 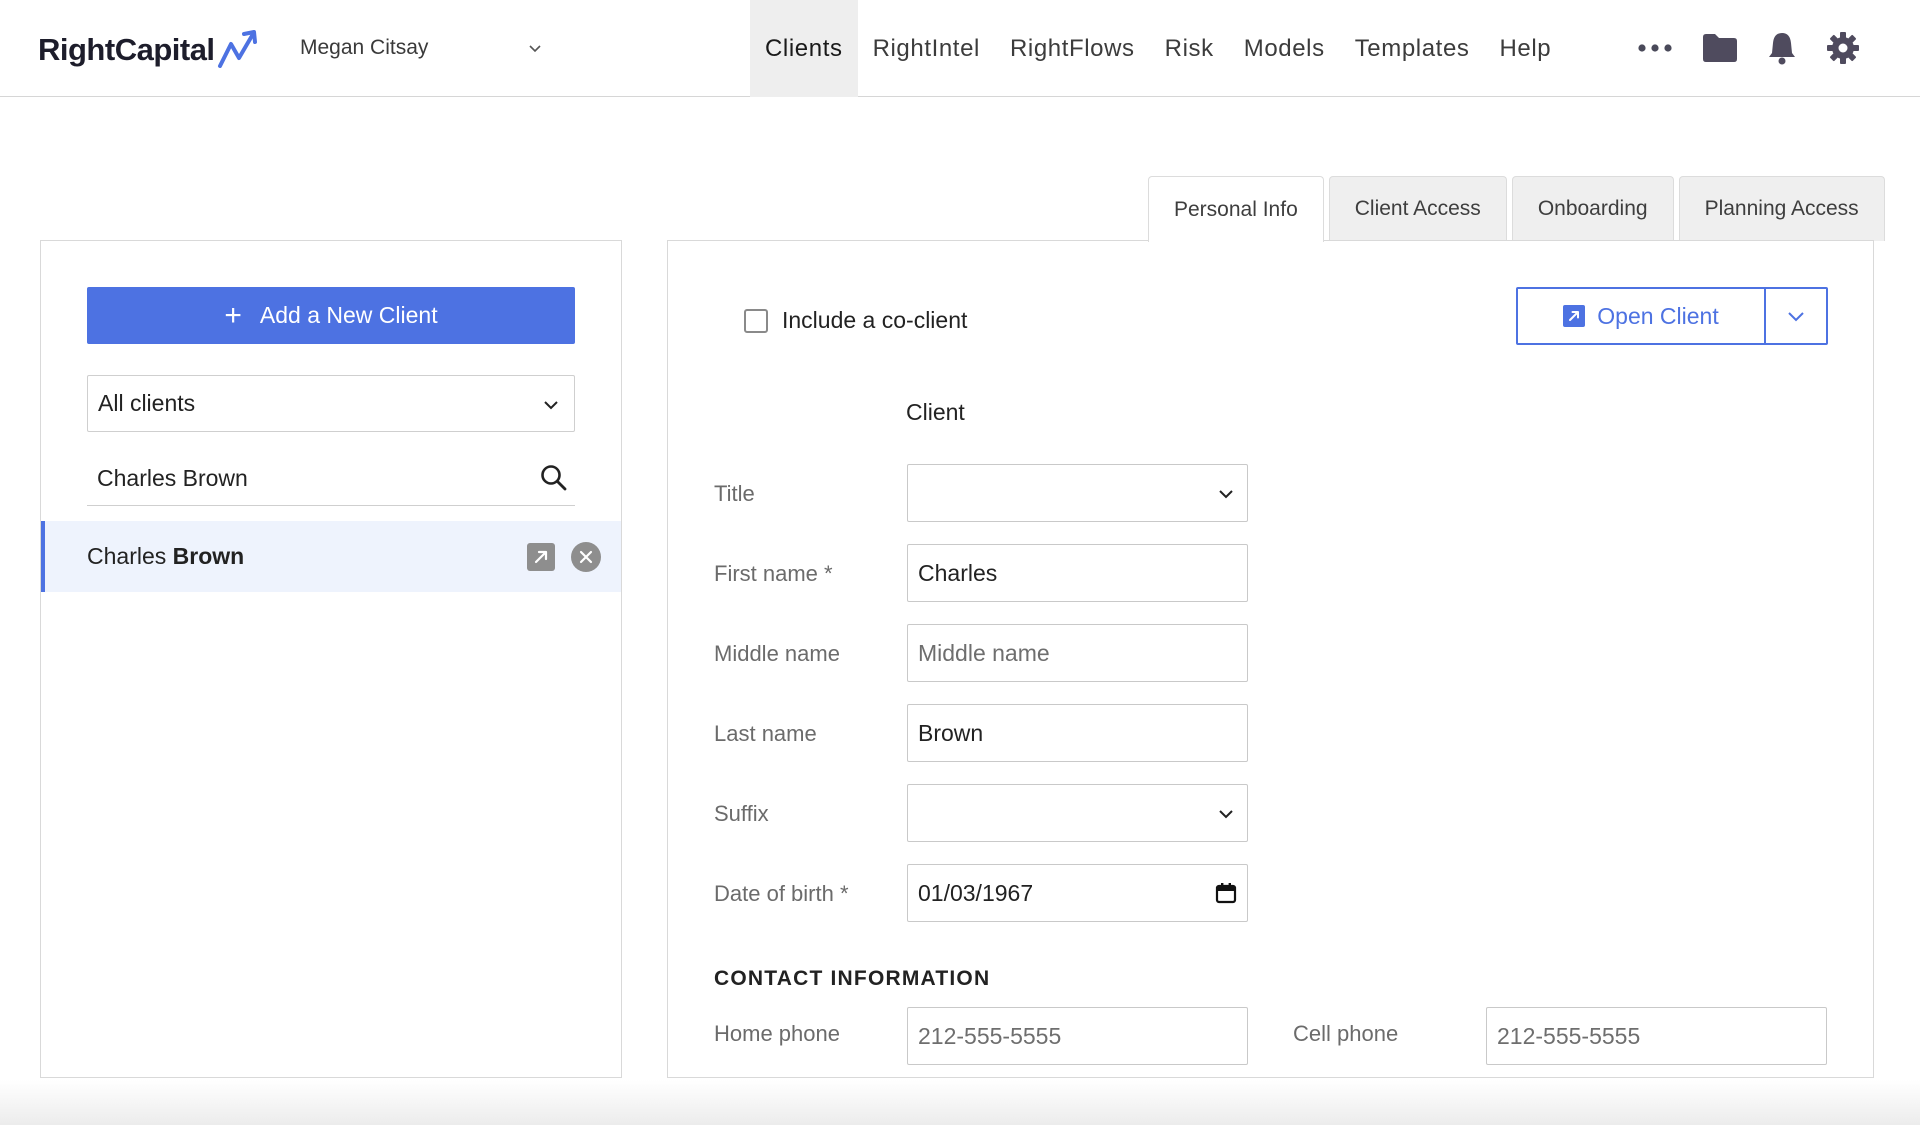 I want to click on nav-templates: Templates, so click(x=1412, y=48).